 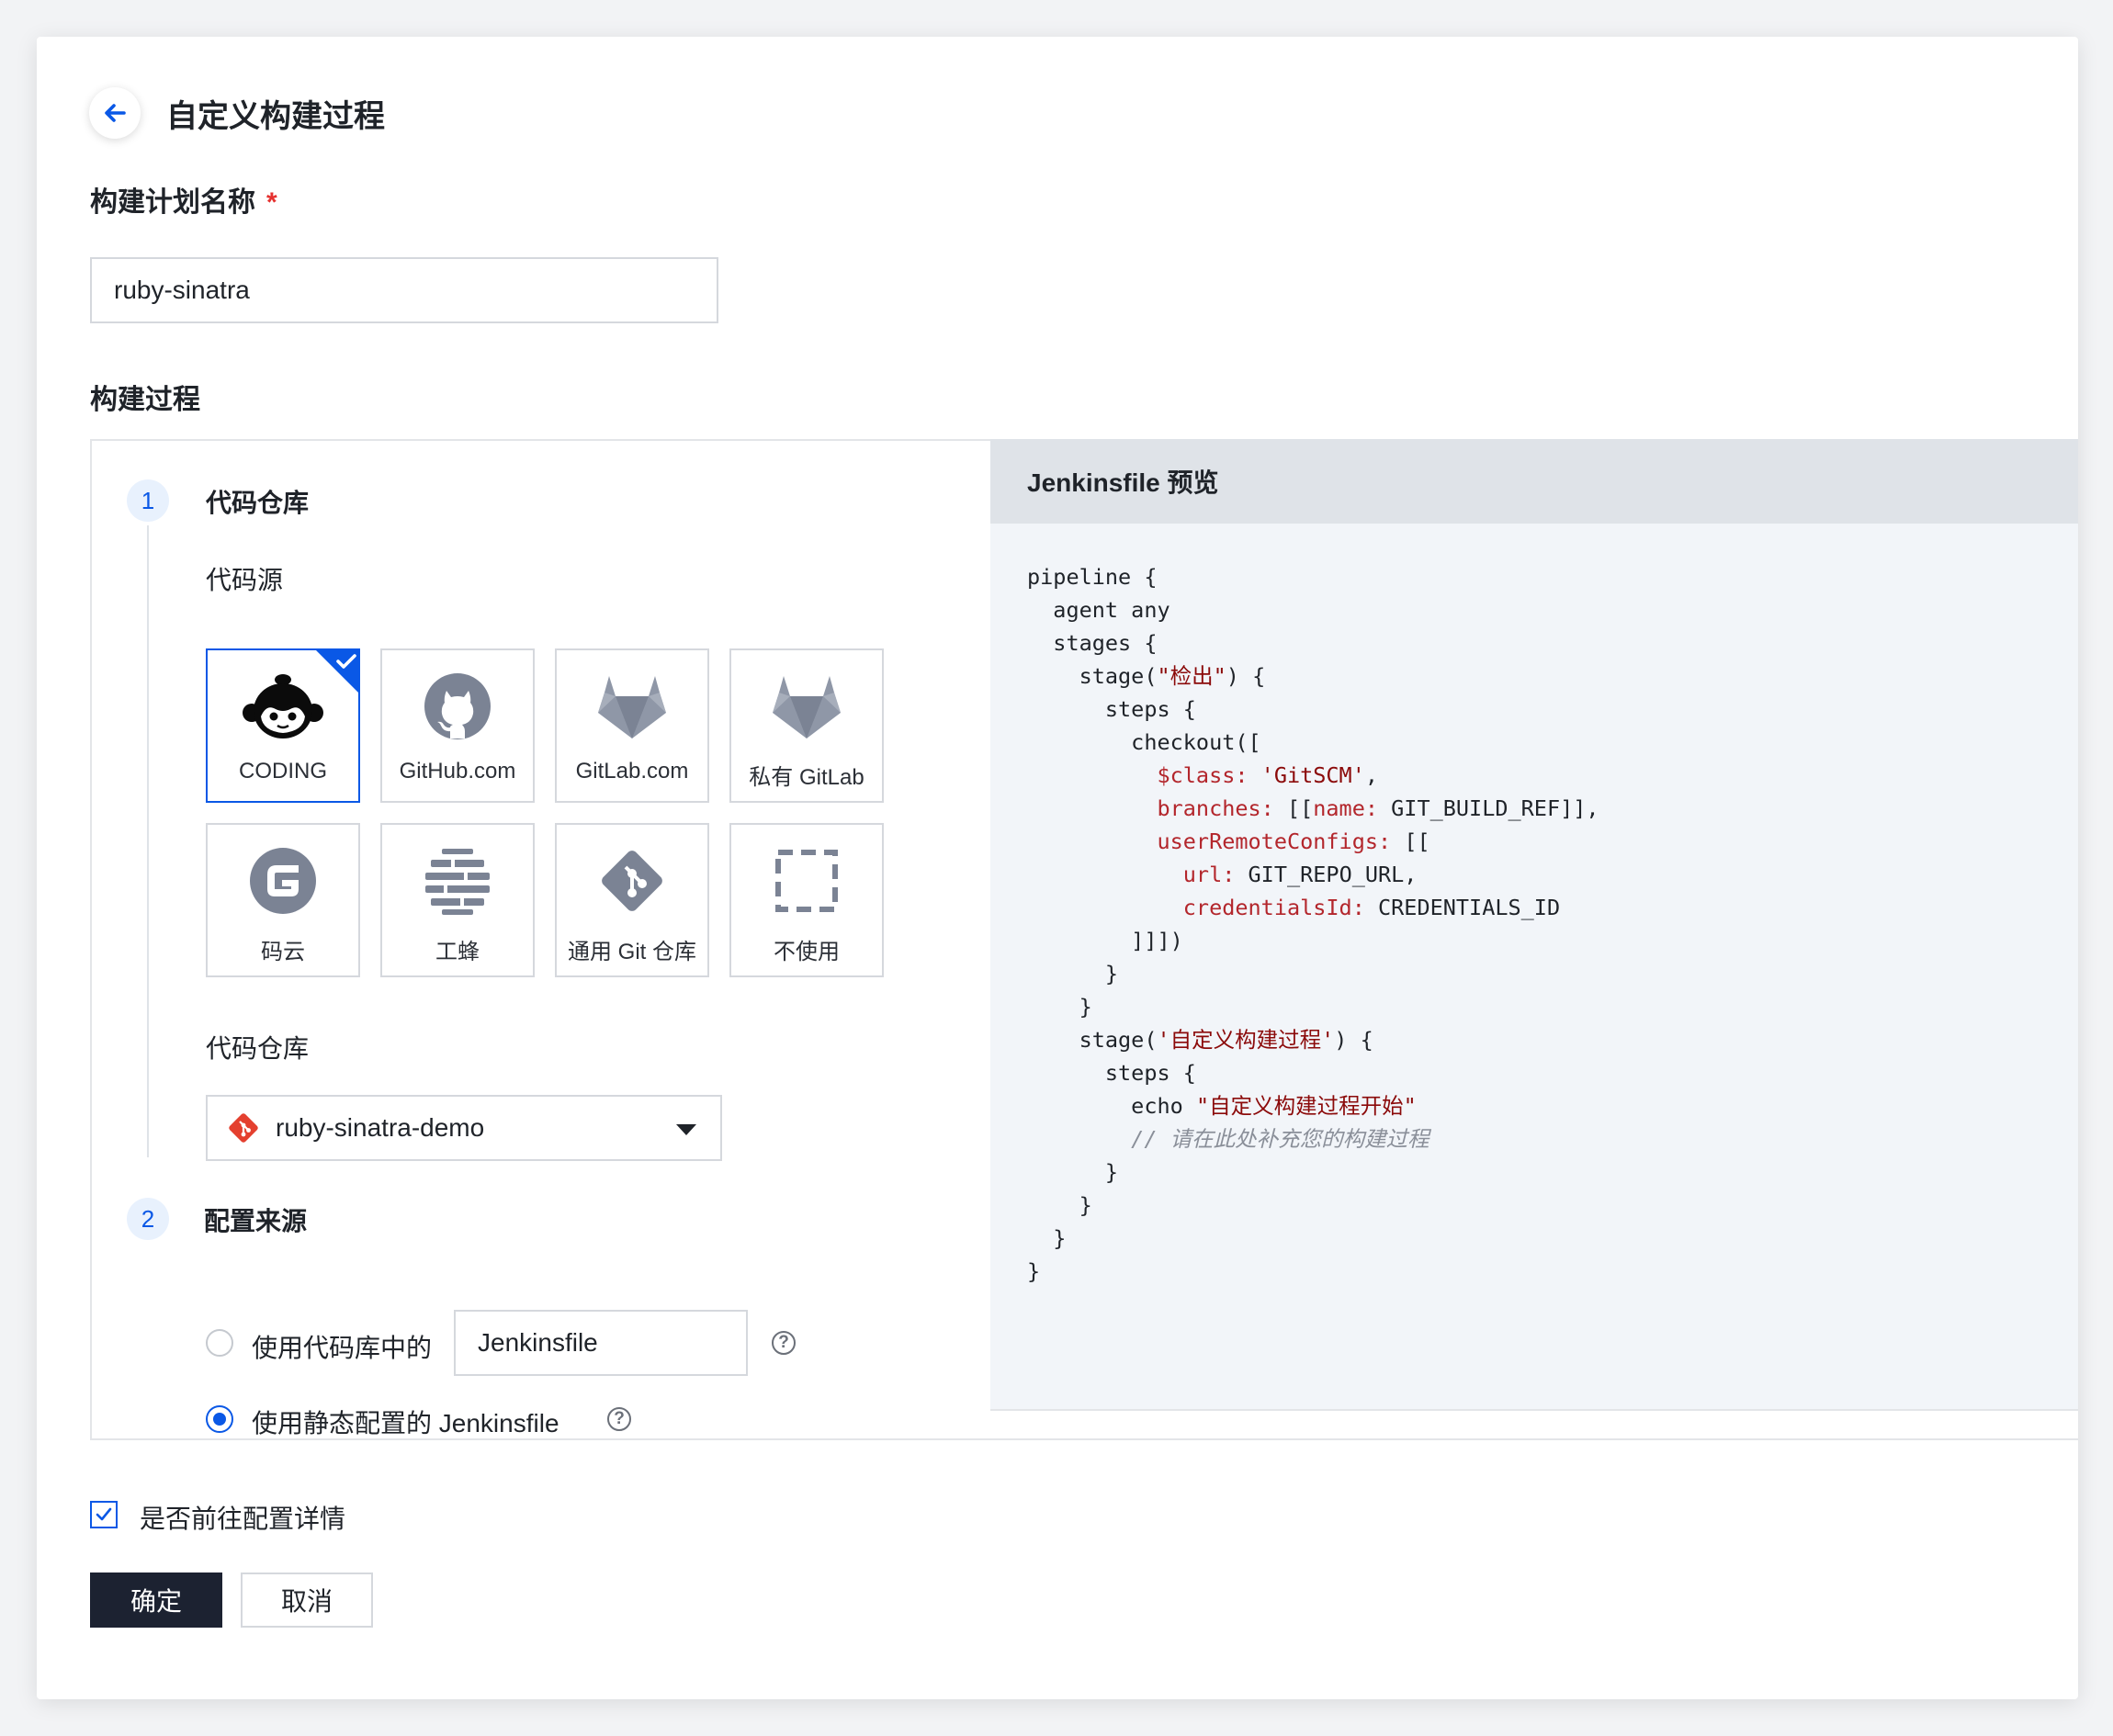 What do you see at coordinates (1098, 610) in the screenshot?
I see `code-line: agent any` at bounding box center [1098, 610].